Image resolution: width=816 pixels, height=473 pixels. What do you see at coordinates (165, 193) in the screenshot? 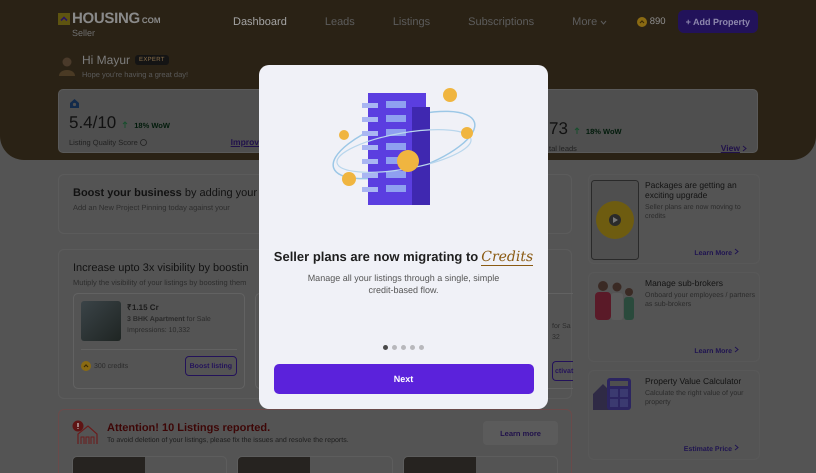
I see `boost-business-title: Boost your business by adding your` at bounding box center [165, 193].